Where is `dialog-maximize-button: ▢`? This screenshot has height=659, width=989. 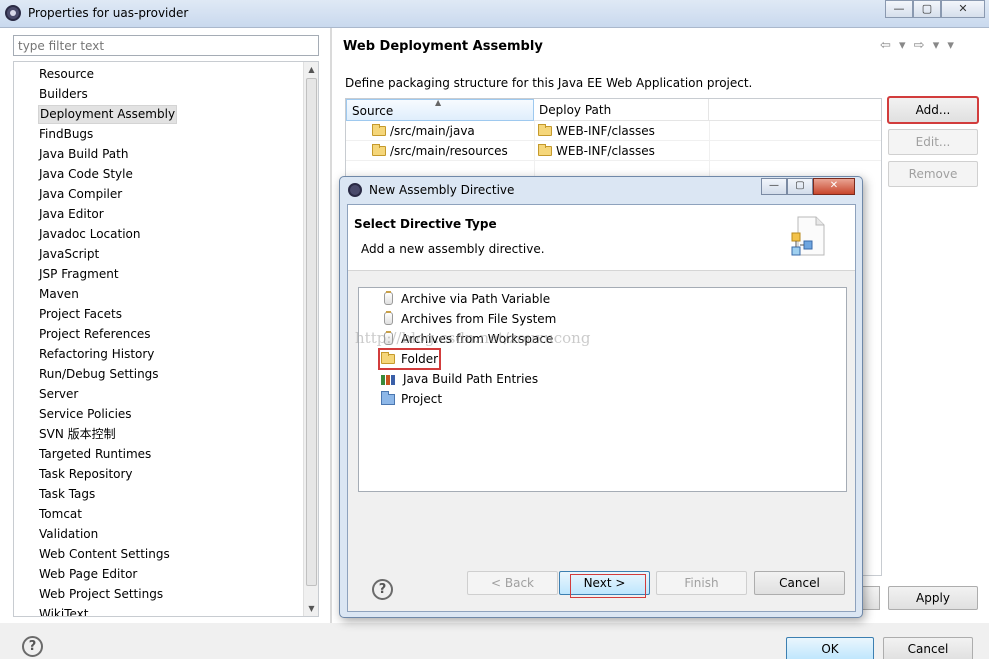 dialog-maximize-button: ▢ is located at coordinates (800, 186).